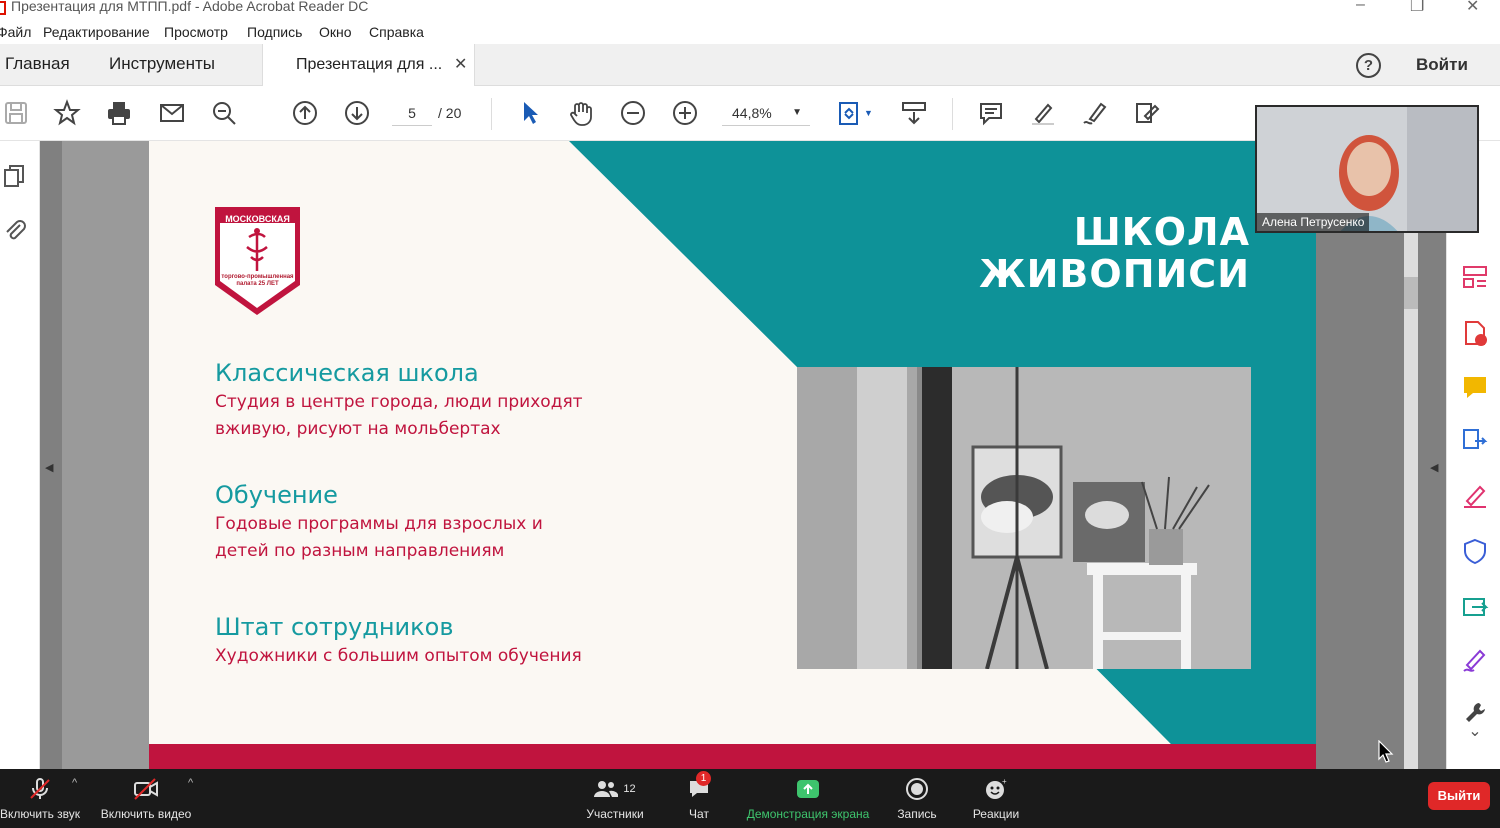 Image resolution: width=1500 pixels, height=828 pixels. Describe the element at coordinates (1442, 65) in the screenshot. I see `login-button: Войти` at that location.